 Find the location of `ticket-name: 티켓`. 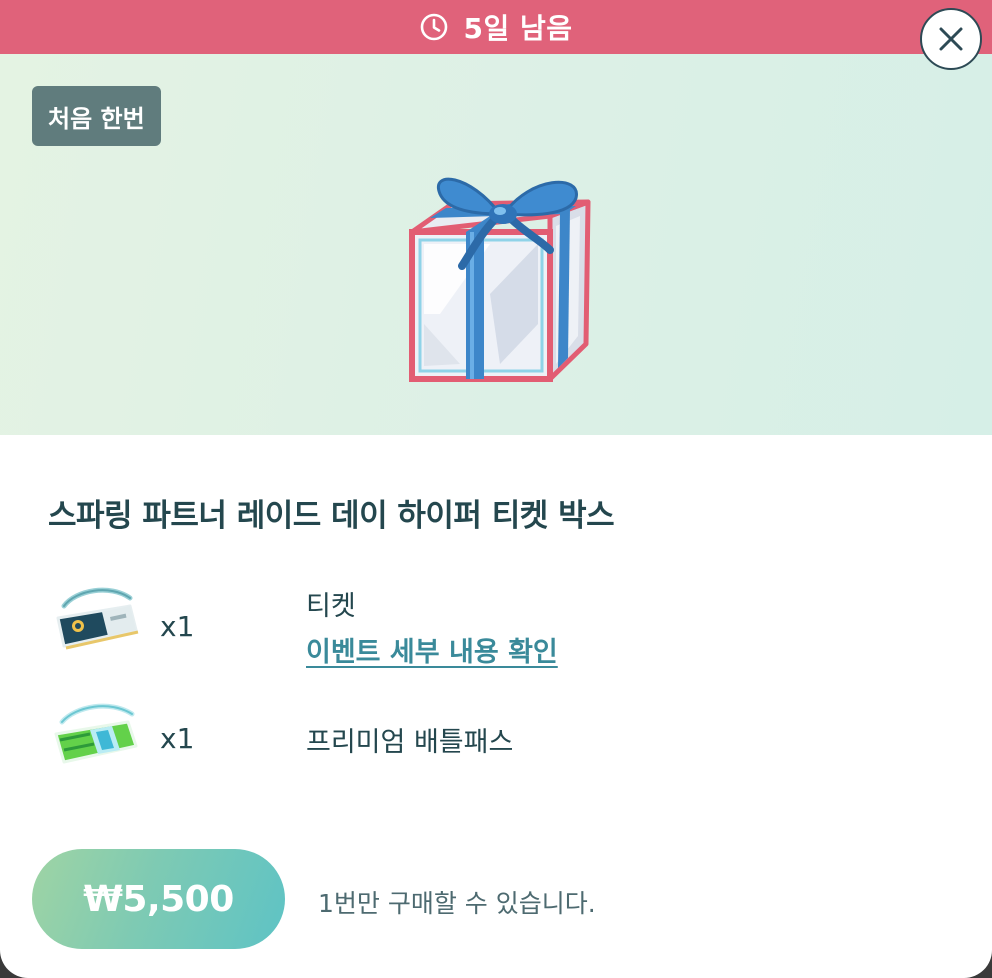

ticket-name: 티켓 is located at coordinates (331, 606).